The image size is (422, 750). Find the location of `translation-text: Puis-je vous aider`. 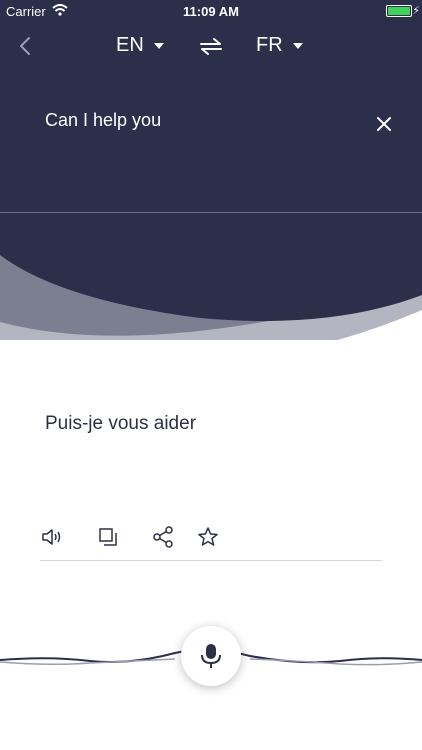

translation-text: Puis-je vous aider is located at coordinates (121, 423).